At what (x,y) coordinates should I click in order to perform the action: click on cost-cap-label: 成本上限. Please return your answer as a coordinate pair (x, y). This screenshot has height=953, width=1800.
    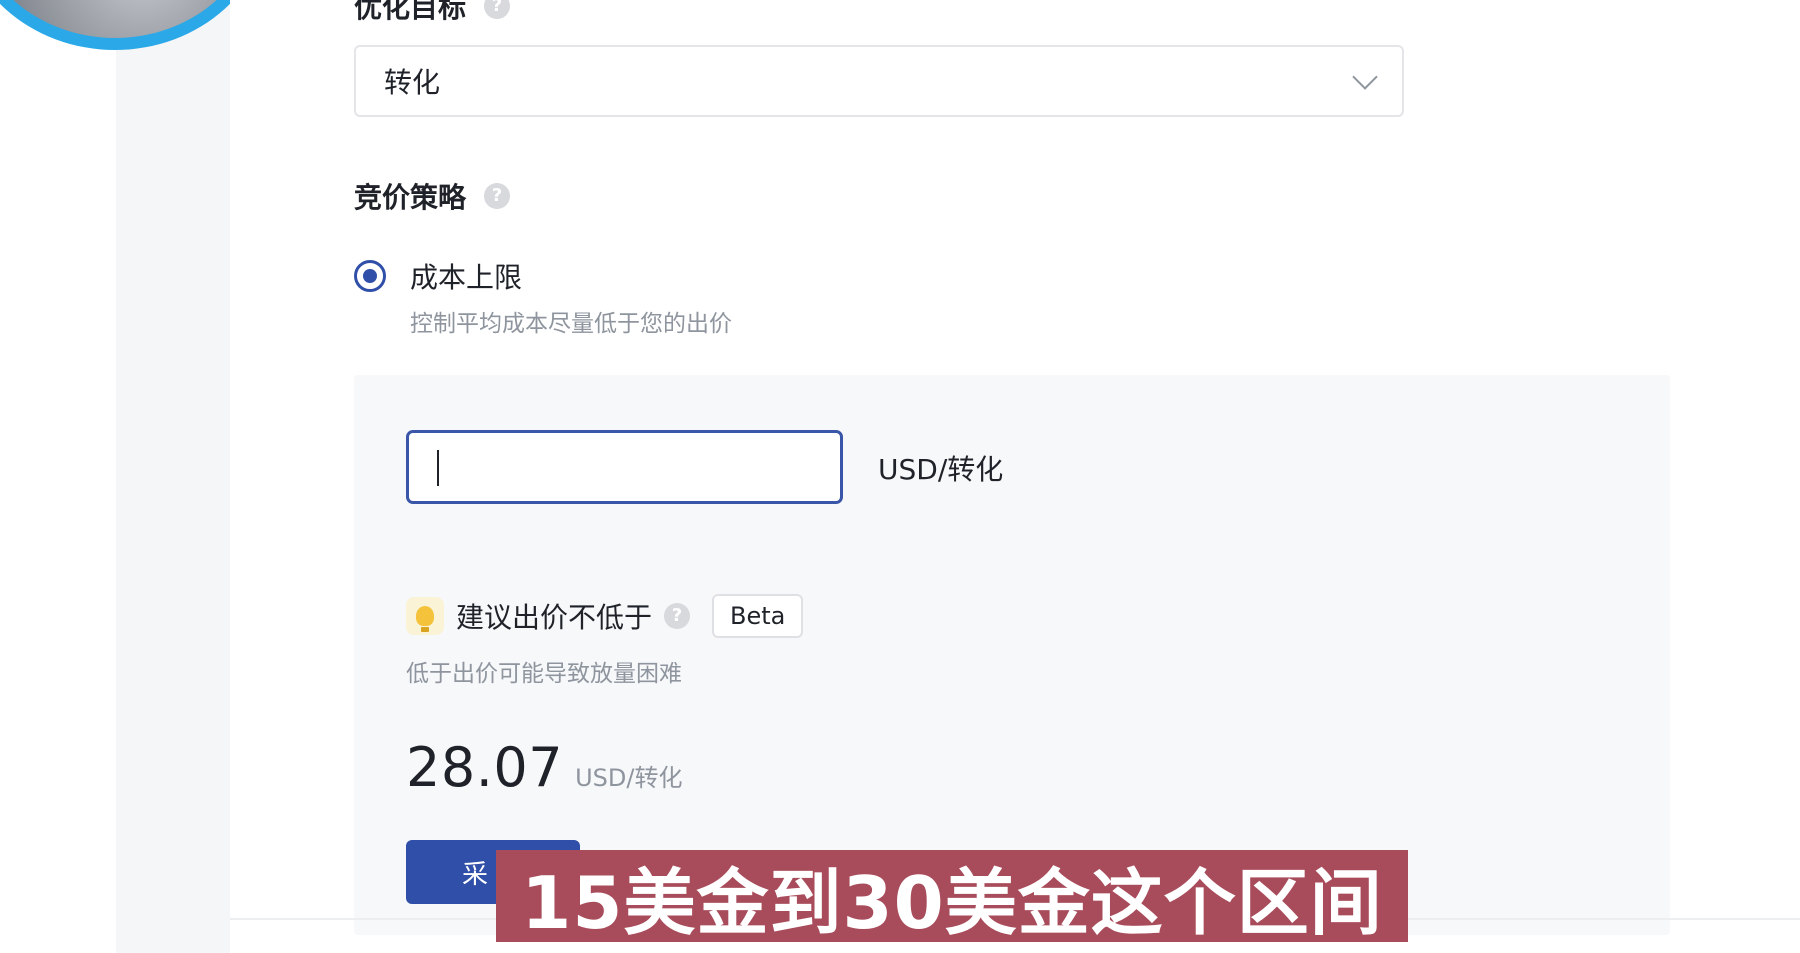
    Looking at the image, I should click on (466, 277).